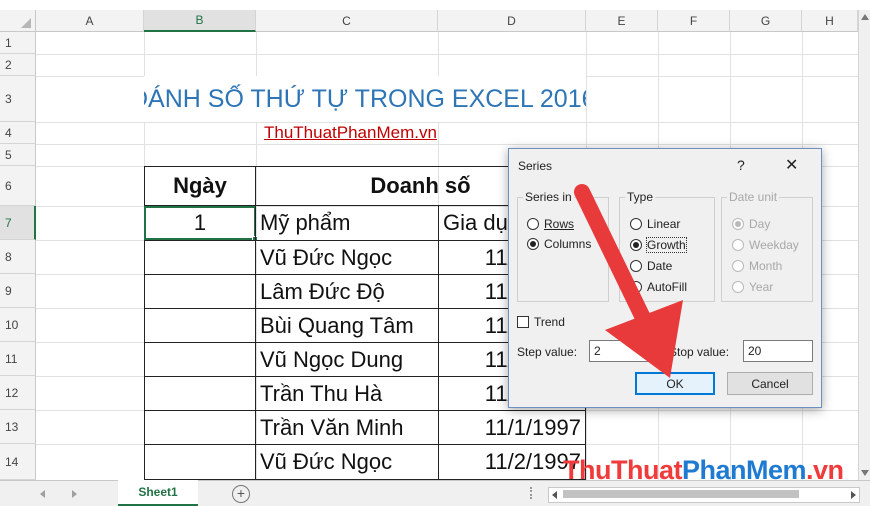 Image resolution: width=870 pixels, height=506 pixels. I want to click on cell-c12: Trần Thu Hà, so click(347, 393).